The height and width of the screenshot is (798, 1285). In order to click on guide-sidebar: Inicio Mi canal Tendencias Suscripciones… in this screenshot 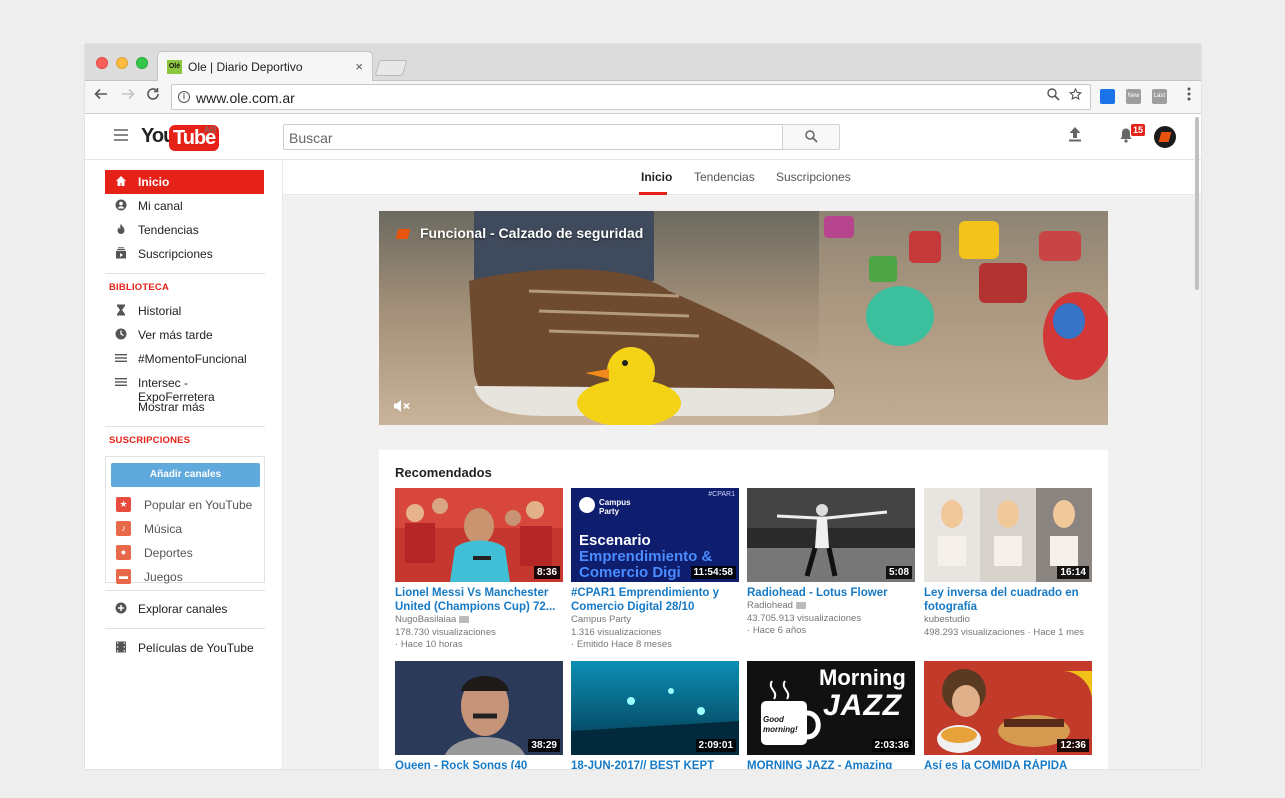, I will do `click(184, 464)`.